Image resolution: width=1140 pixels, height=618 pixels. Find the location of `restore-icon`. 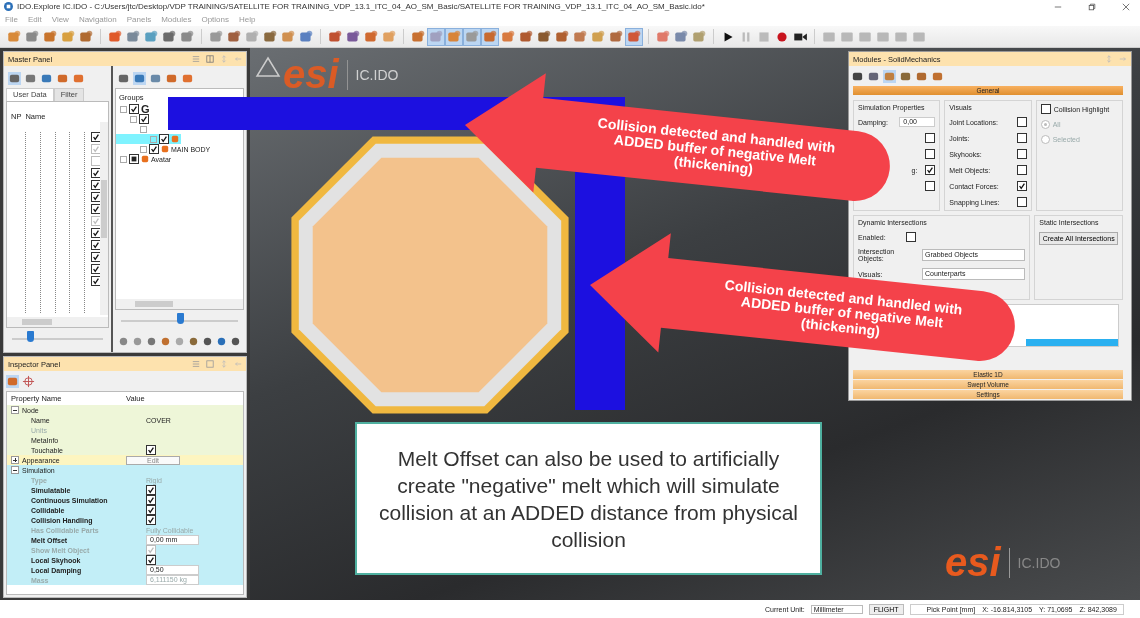

restore-icon is located at coordinates (1092, 6).